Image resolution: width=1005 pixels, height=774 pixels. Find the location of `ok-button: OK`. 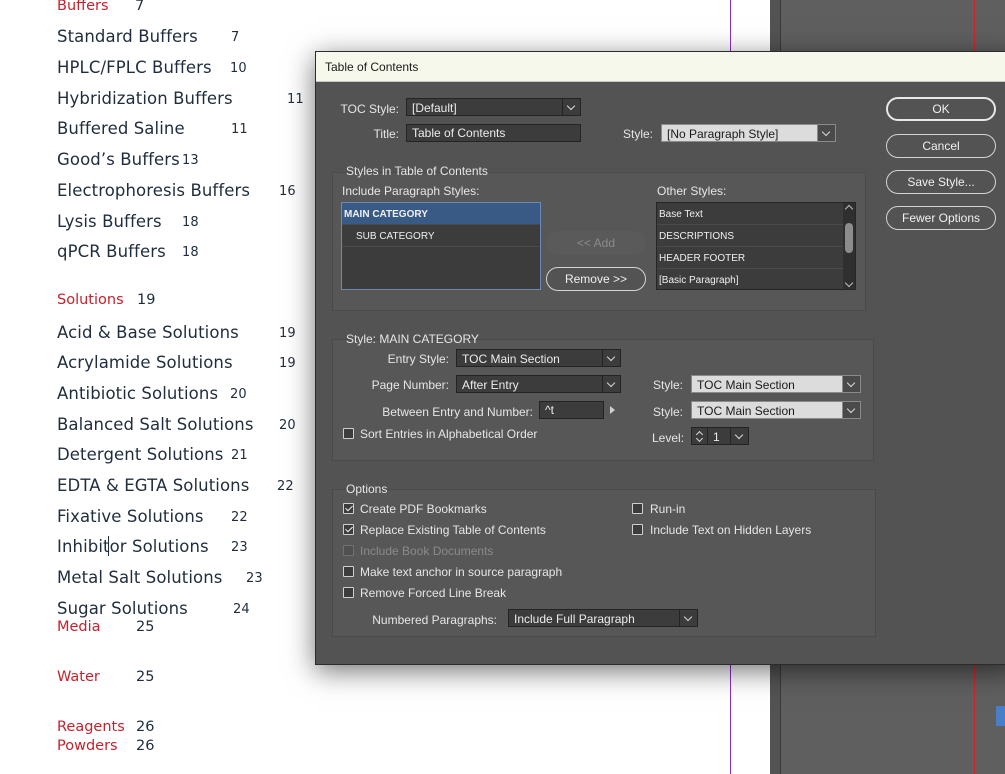

ok-button: OK is located at coordinates (941, 109).